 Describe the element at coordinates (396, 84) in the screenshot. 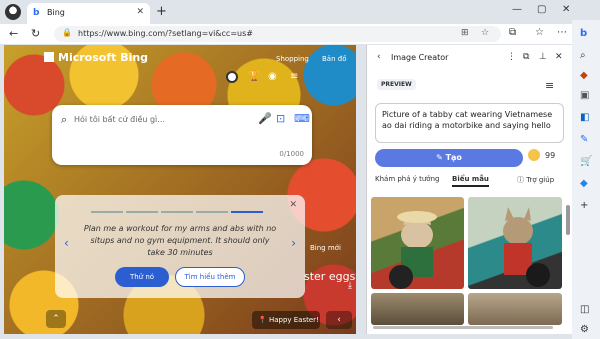

I see `preview-badge: PREVIEW` at that location.